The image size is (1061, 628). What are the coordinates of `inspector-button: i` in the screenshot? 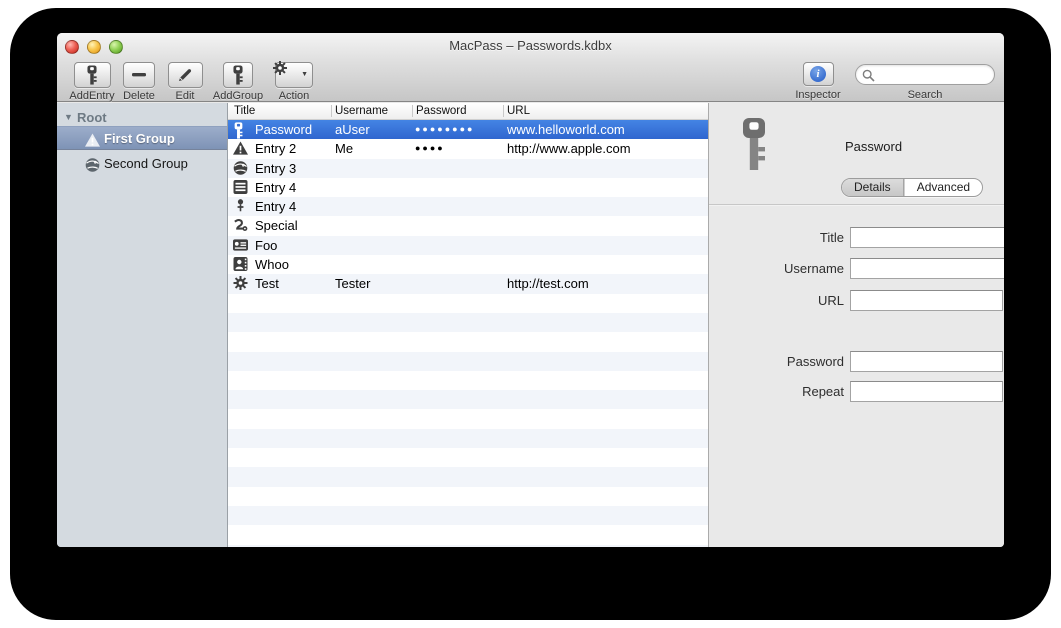 It's located at (818, 74).